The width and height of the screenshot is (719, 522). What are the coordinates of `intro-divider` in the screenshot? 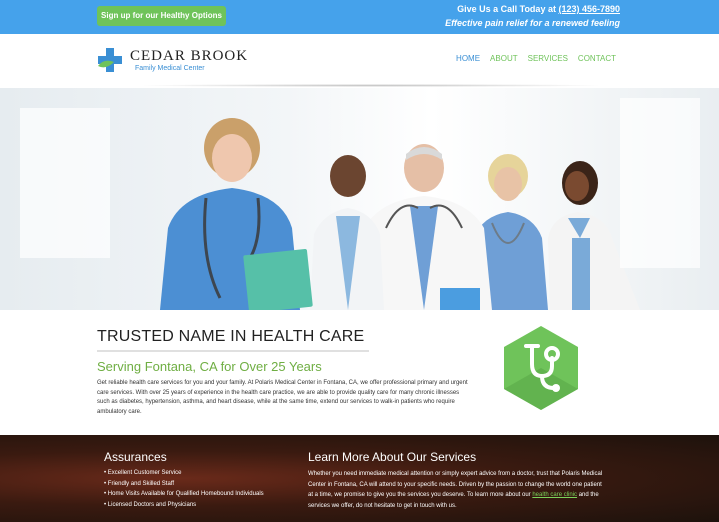 It's located at (233, 351).